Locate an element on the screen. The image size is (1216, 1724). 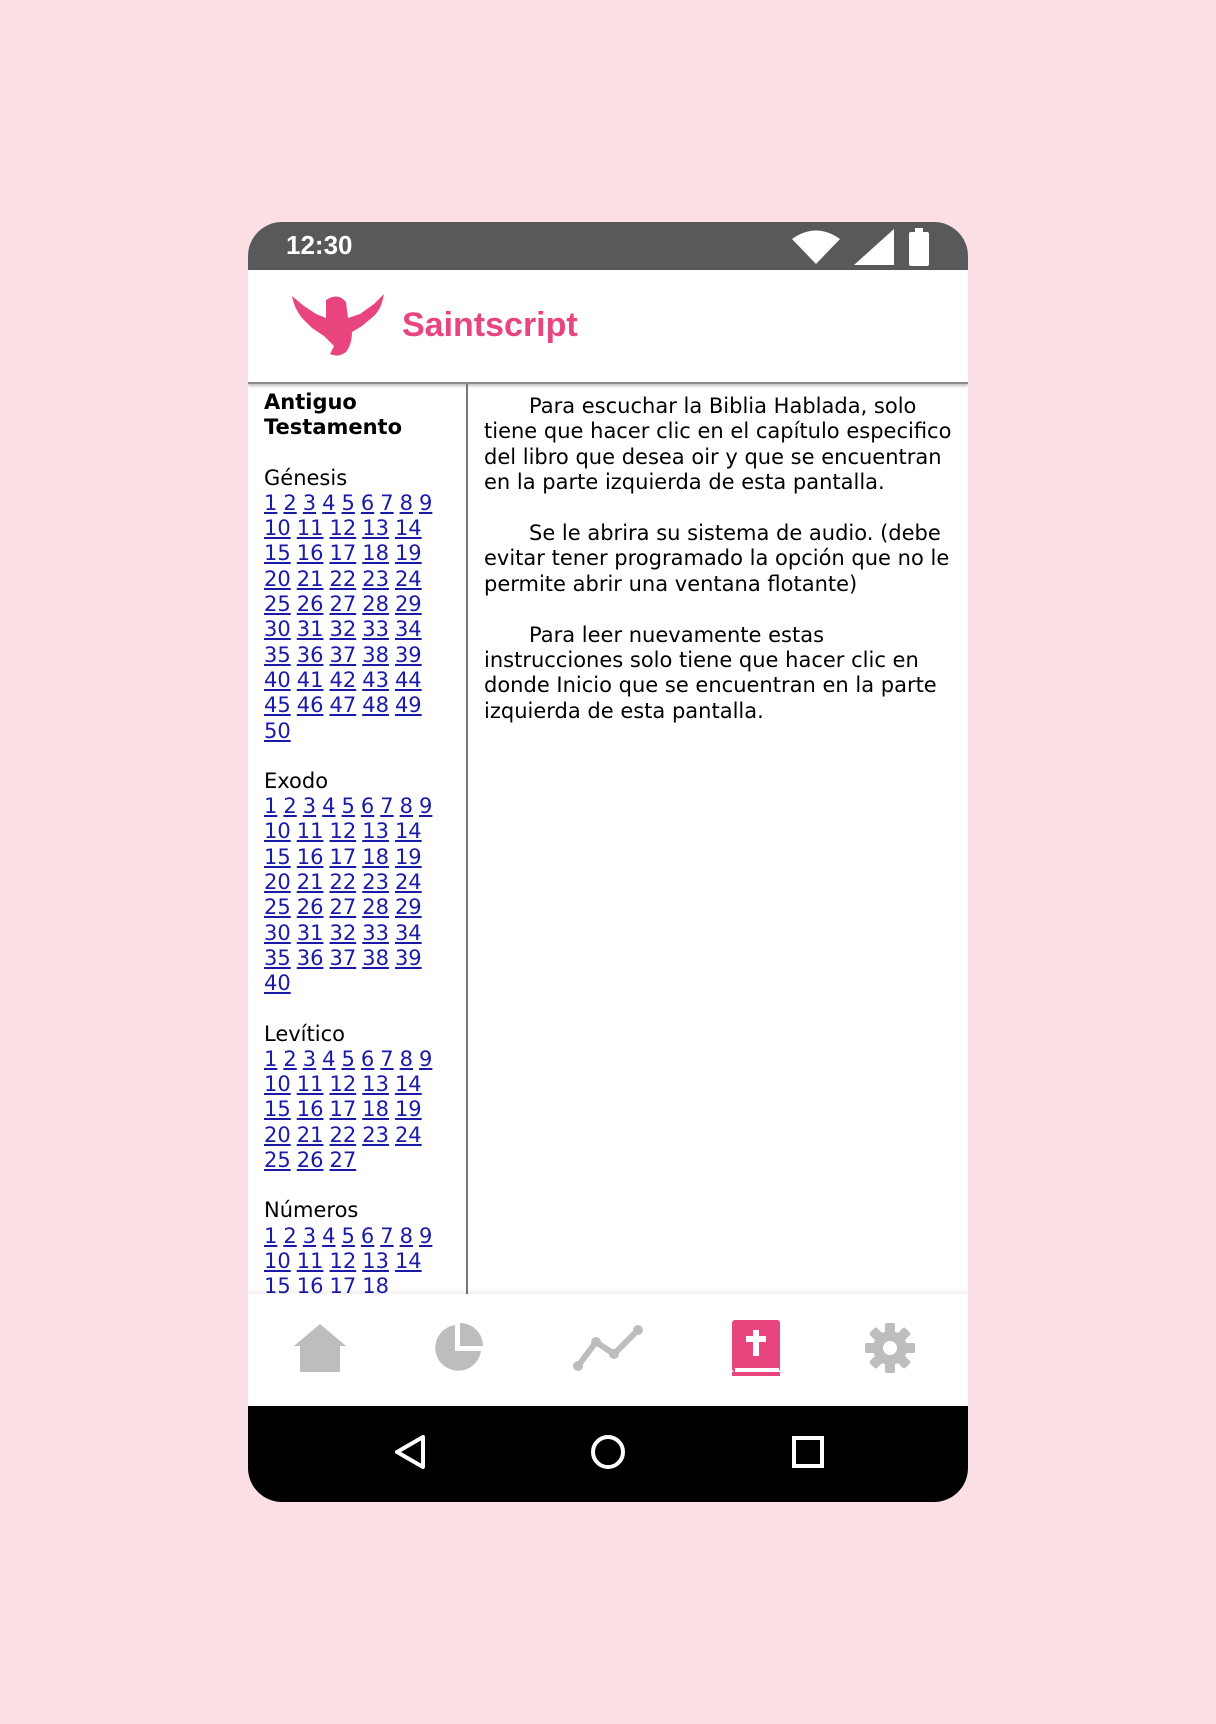
chapter-link: 33 is located at coordinates (375, 933).